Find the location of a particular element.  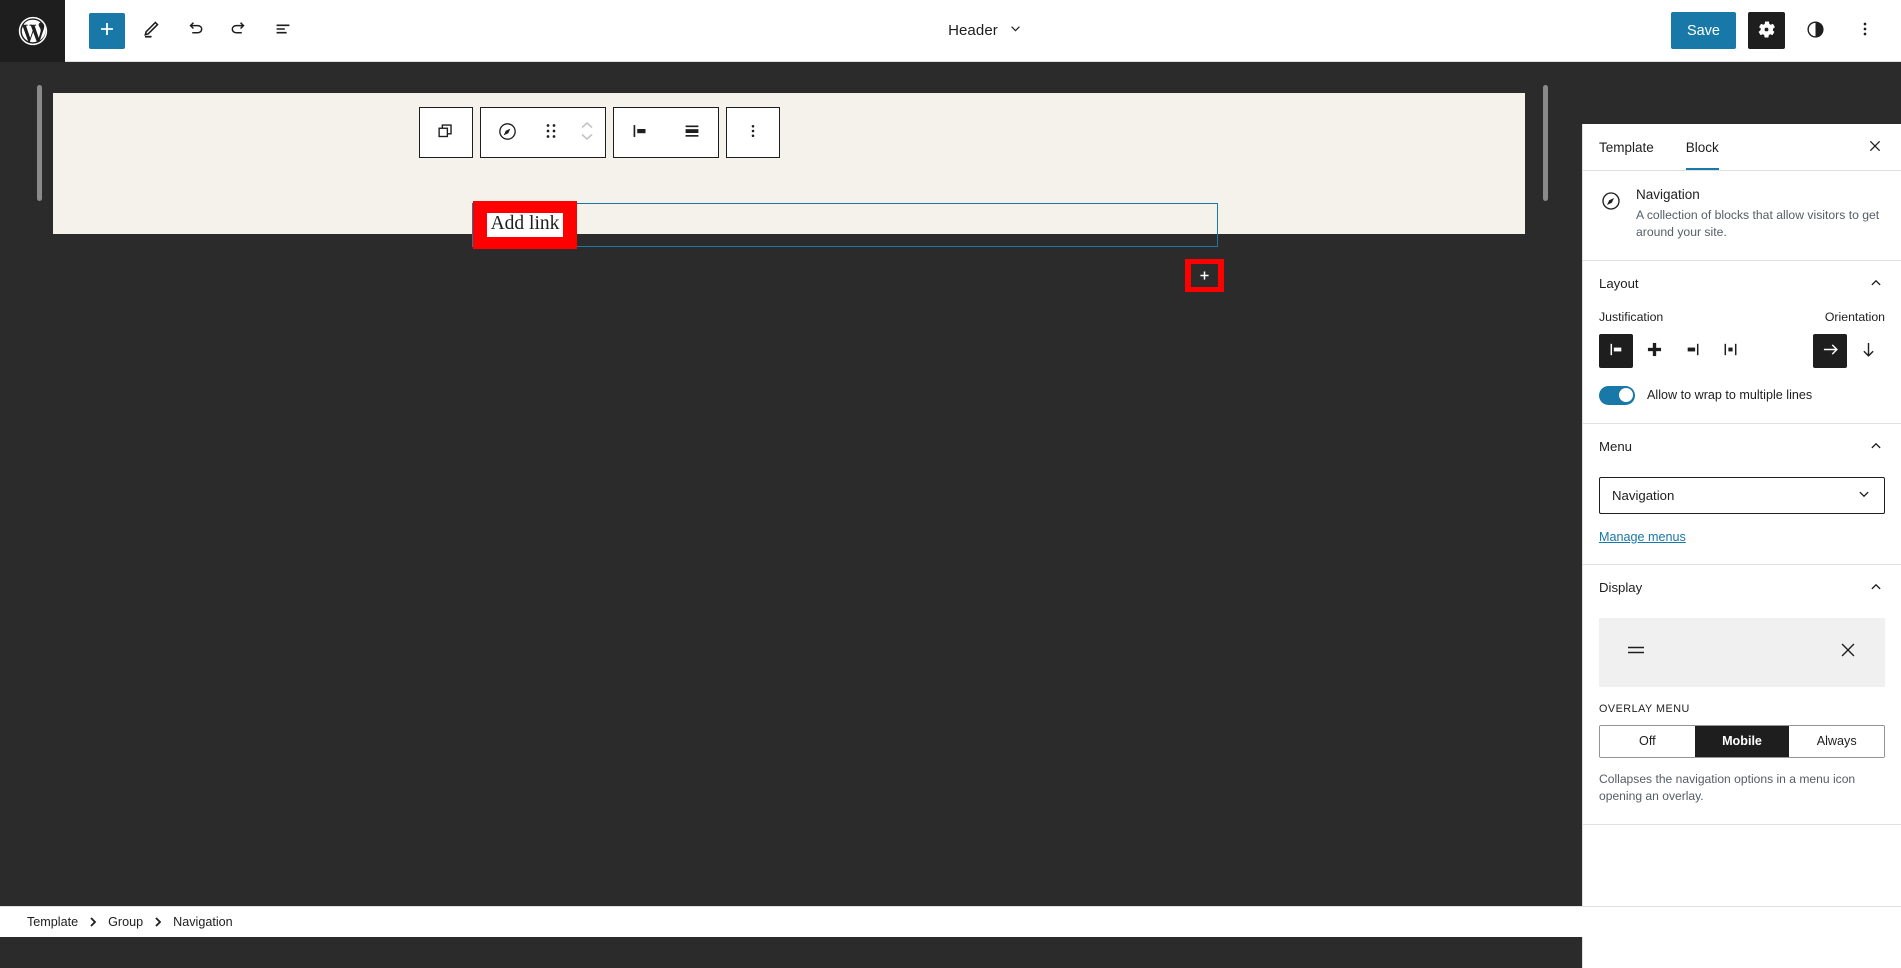

justify-left-button is located at coordinates (1616, 351).